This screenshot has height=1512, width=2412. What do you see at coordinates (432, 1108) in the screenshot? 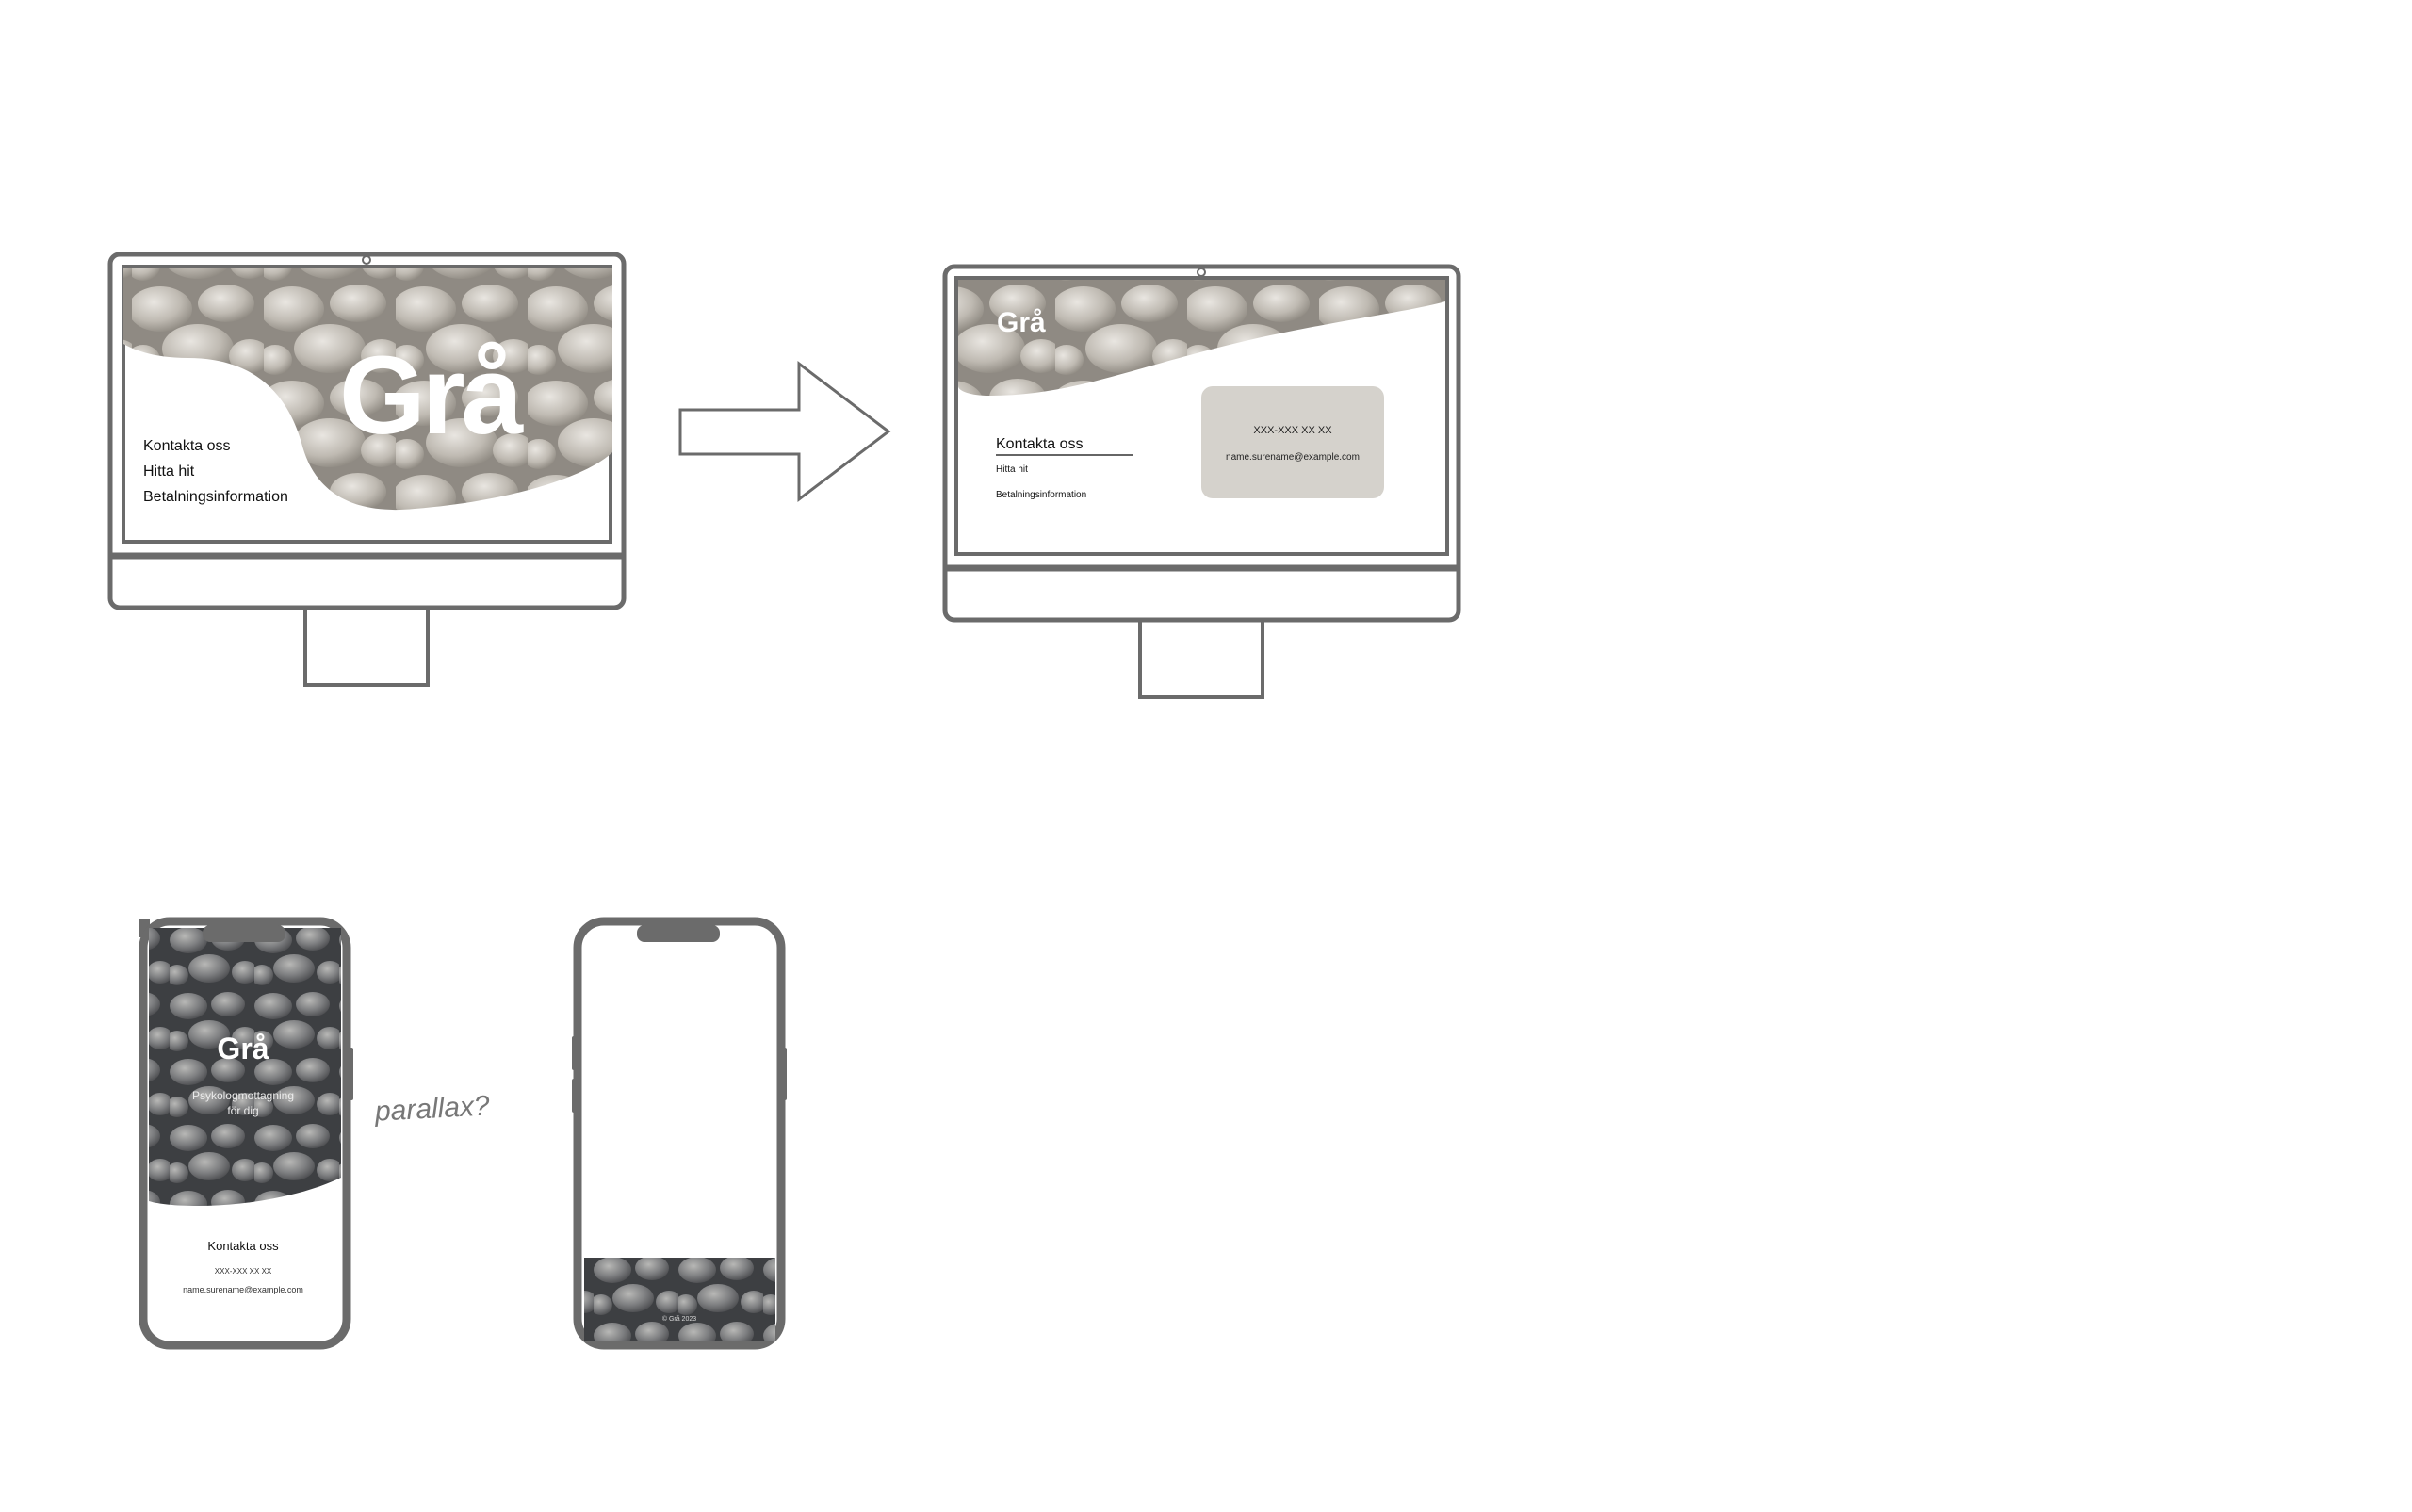
I see `handwritten-note: parallax?` at bounding box center [432, 1108].